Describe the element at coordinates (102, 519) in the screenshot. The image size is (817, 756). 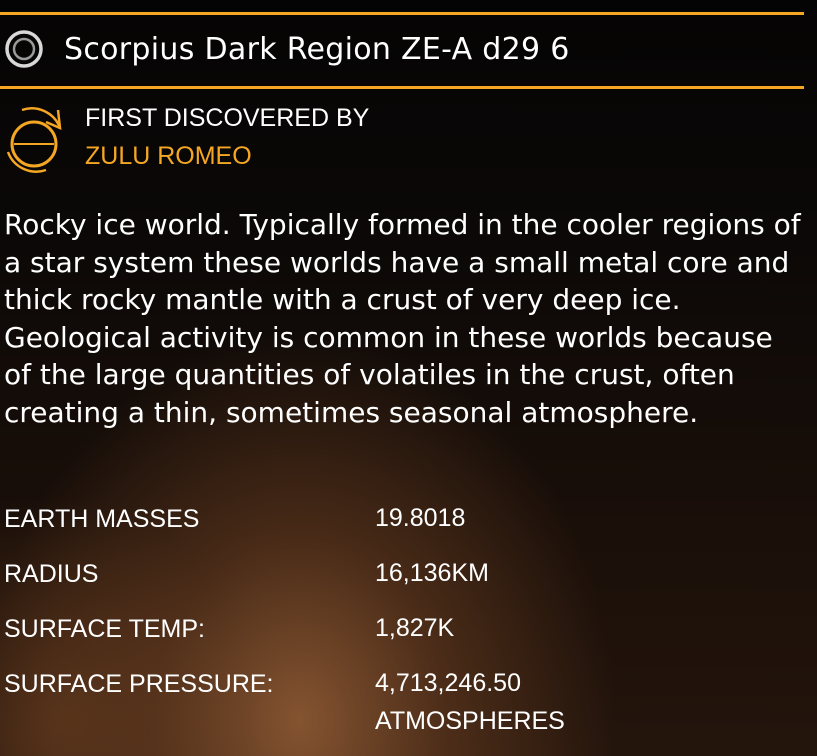
I see `stat-label: EARTH MASSES` at that location.